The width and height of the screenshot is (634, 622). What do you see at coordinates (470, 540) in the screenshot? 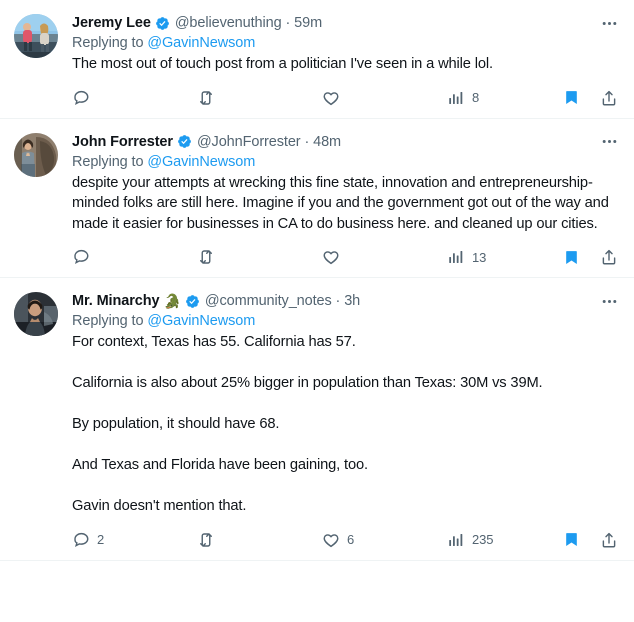
I see `views-button: 235` at bounding box center [470, 540].